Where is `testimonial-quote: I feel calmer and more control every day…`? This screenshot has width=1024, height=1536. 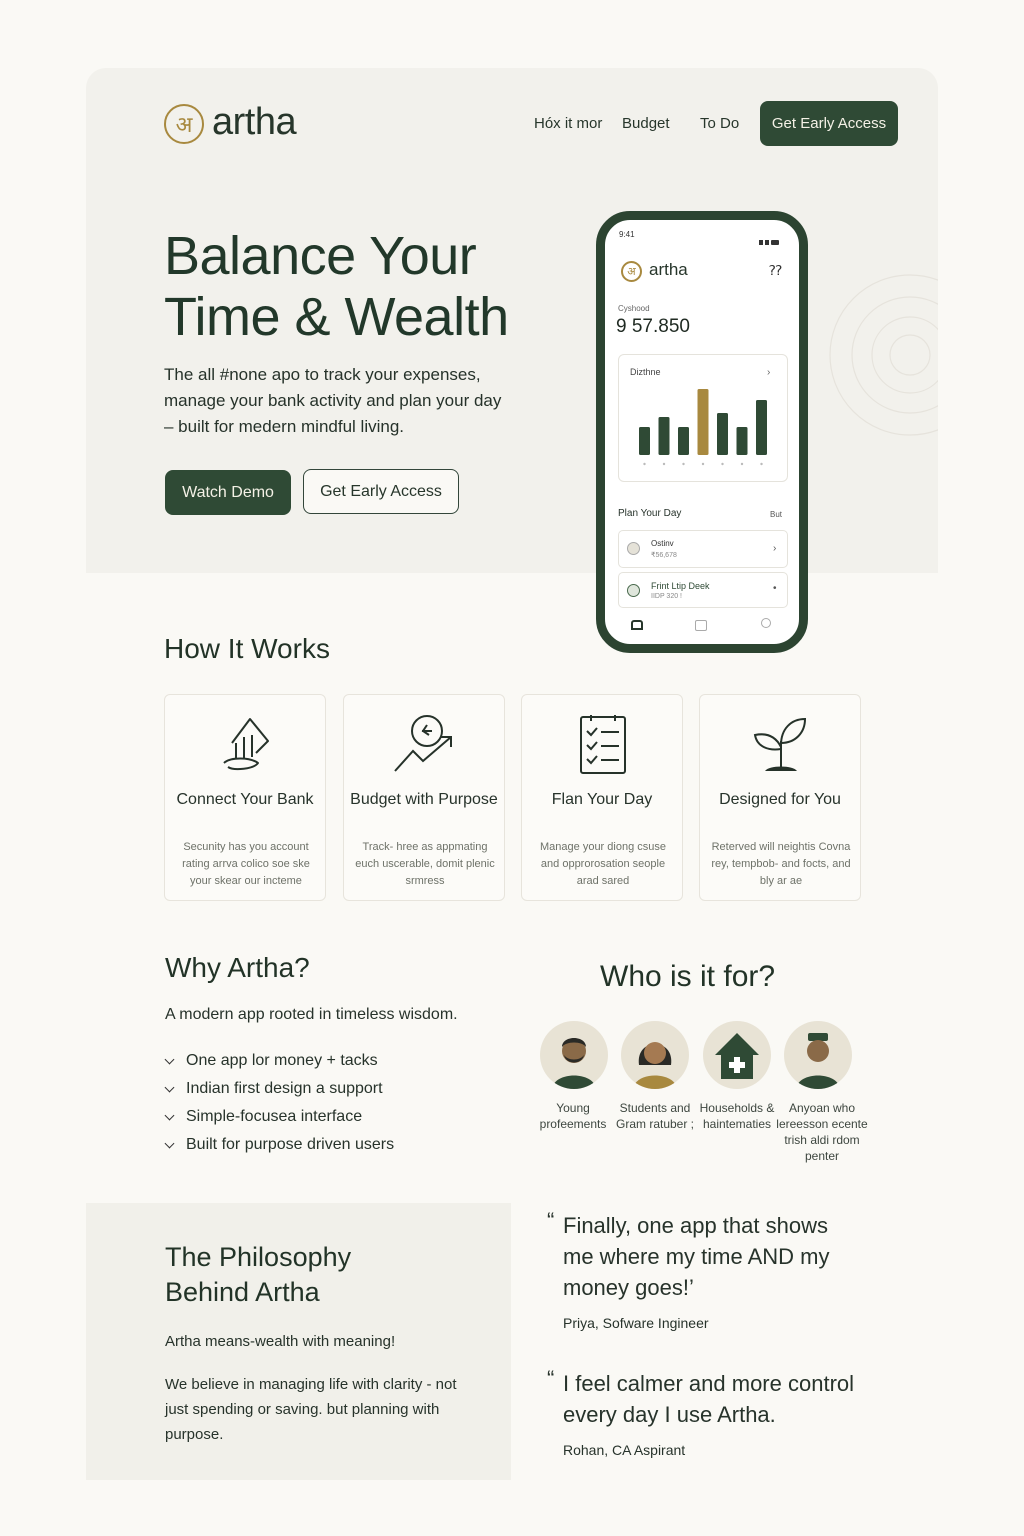
testimonial-quote: I feel calmer and more control every day… is located at coordinates (709, 1399).